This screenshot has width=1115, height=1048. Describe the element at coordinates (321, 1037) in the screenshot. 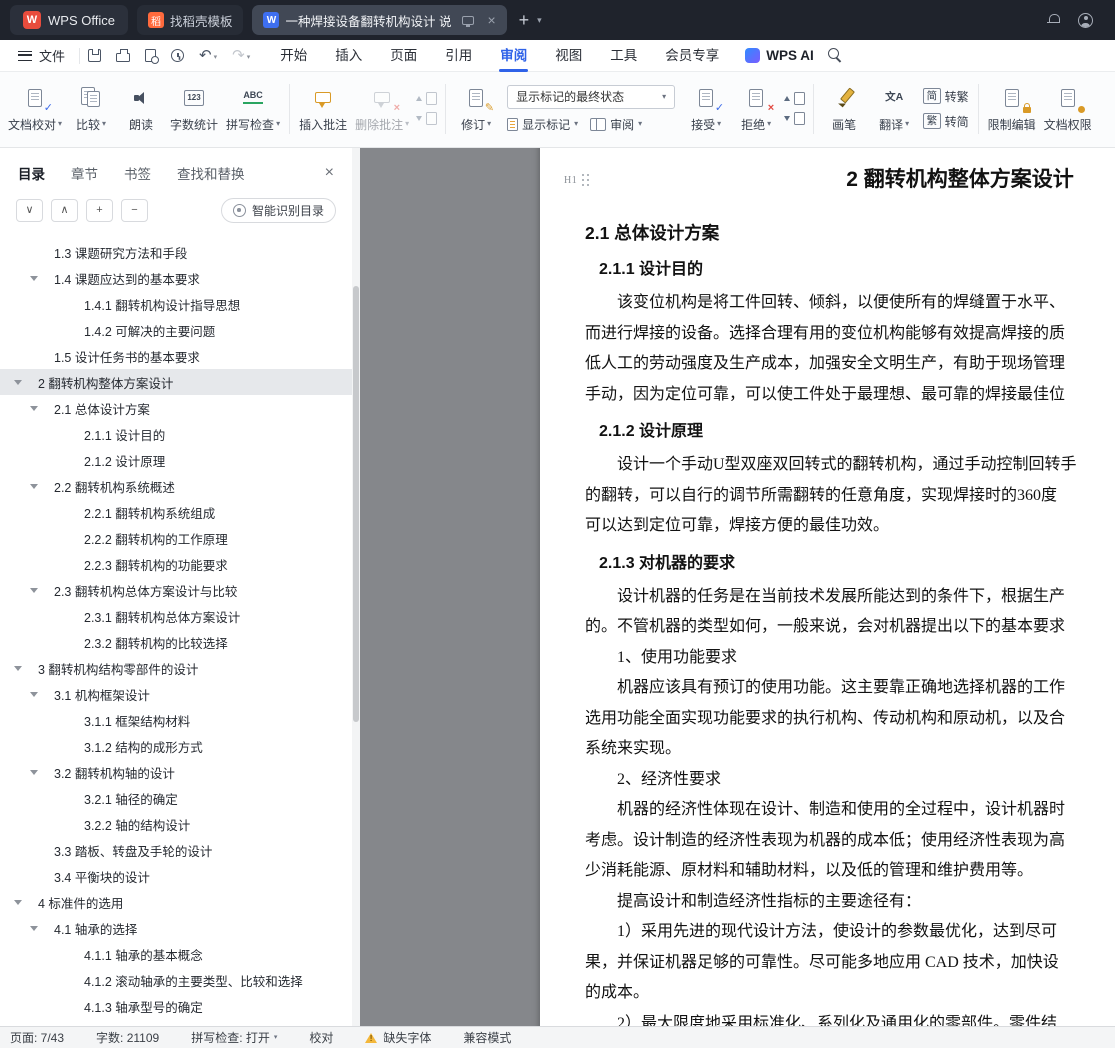

I see `proofread-status: 校对` at that location.